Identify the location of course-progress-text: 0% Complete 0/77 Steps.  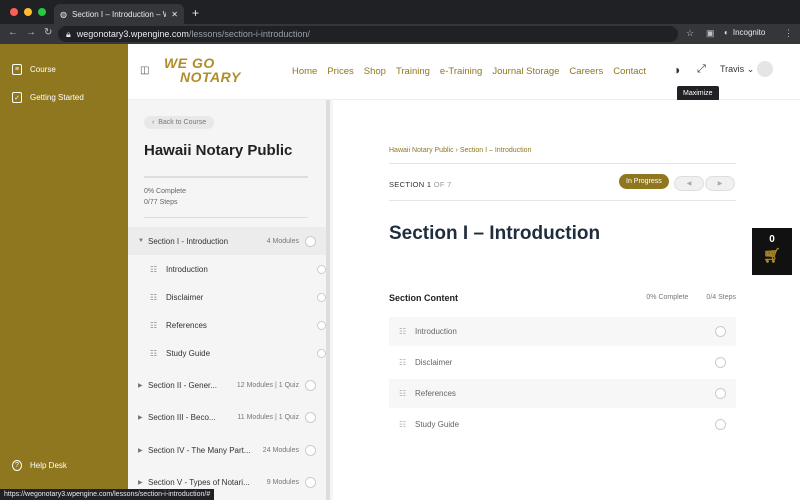
(165, 197).